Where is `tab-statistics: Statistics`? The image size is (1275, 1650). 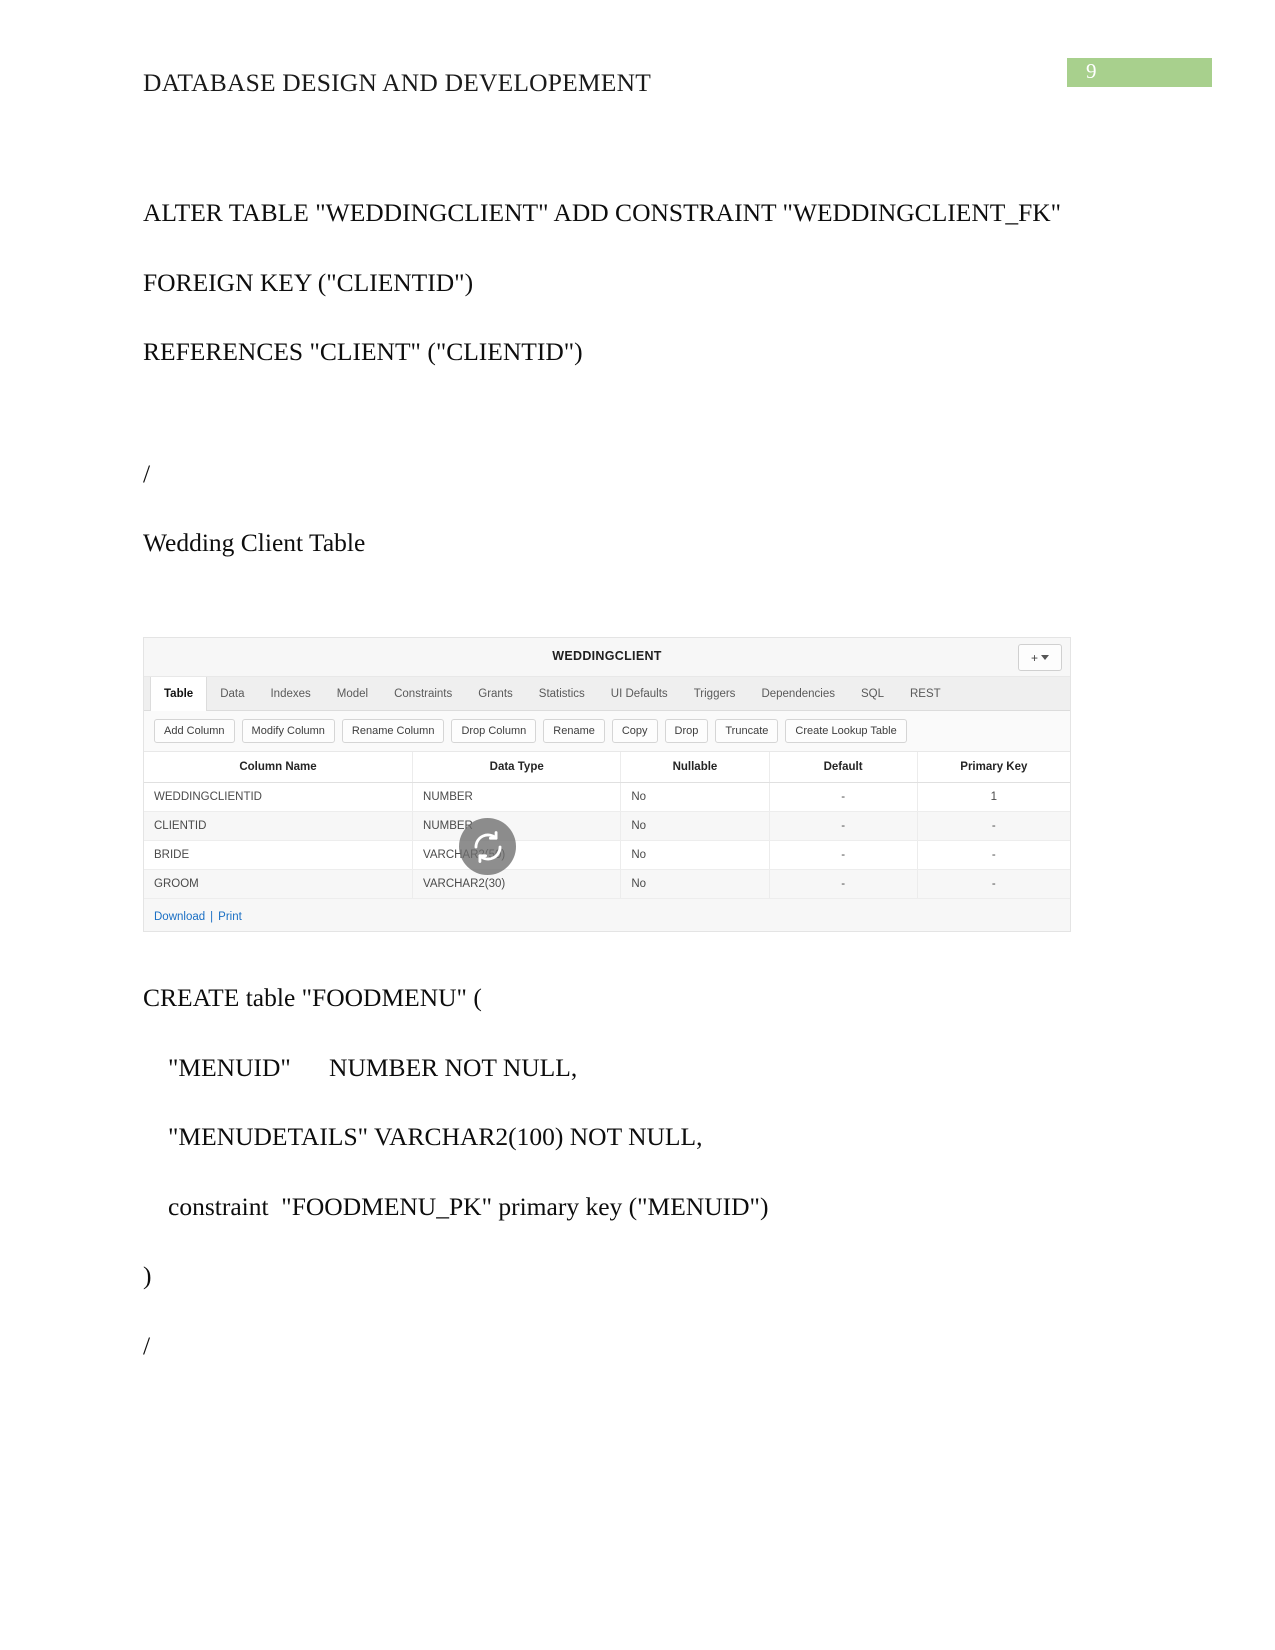
tab-statistics: Statistics is located at coordinates (562, 693).